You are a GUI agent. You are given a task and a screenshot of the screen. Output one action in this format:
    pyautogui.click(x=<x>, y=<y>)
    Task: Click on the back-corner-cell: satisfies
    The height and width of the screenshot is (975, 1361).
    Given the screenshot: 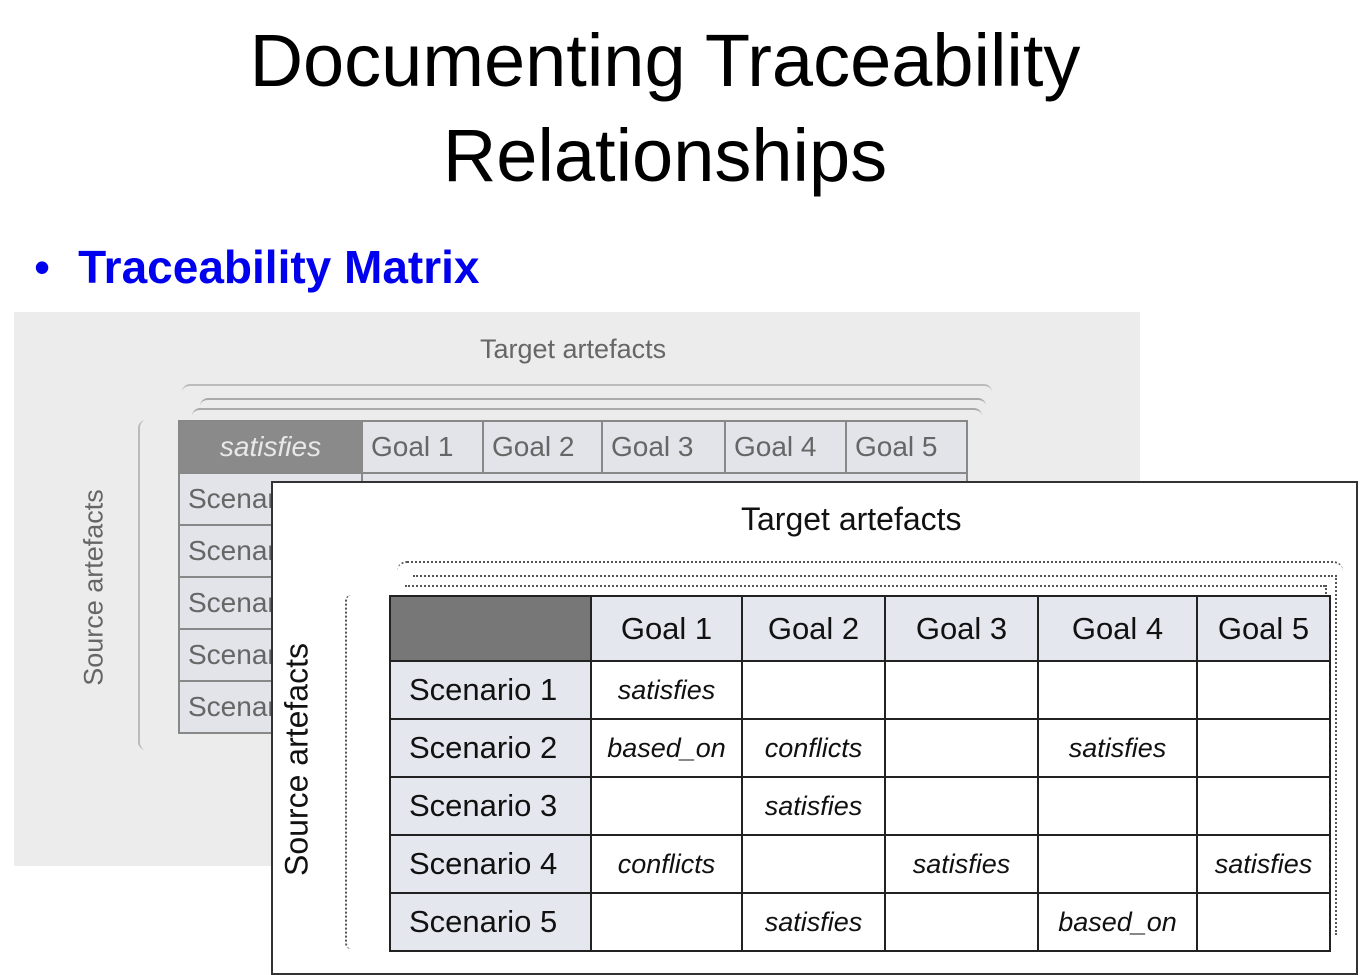 What is the action you would take?
    pyautogui.click(x=270, y=447)
    